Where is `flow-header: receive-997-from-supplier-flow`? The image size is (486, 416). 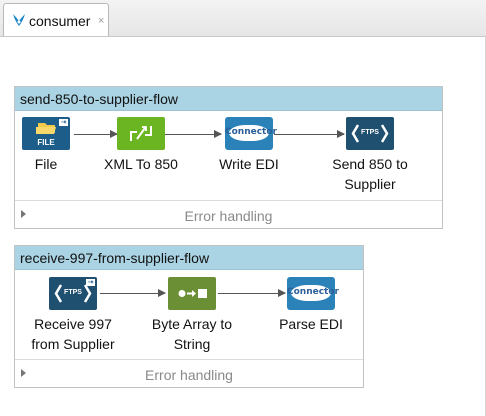 flow-header: receive-997-from-supplier-flow is located at coordinates (189, 258).